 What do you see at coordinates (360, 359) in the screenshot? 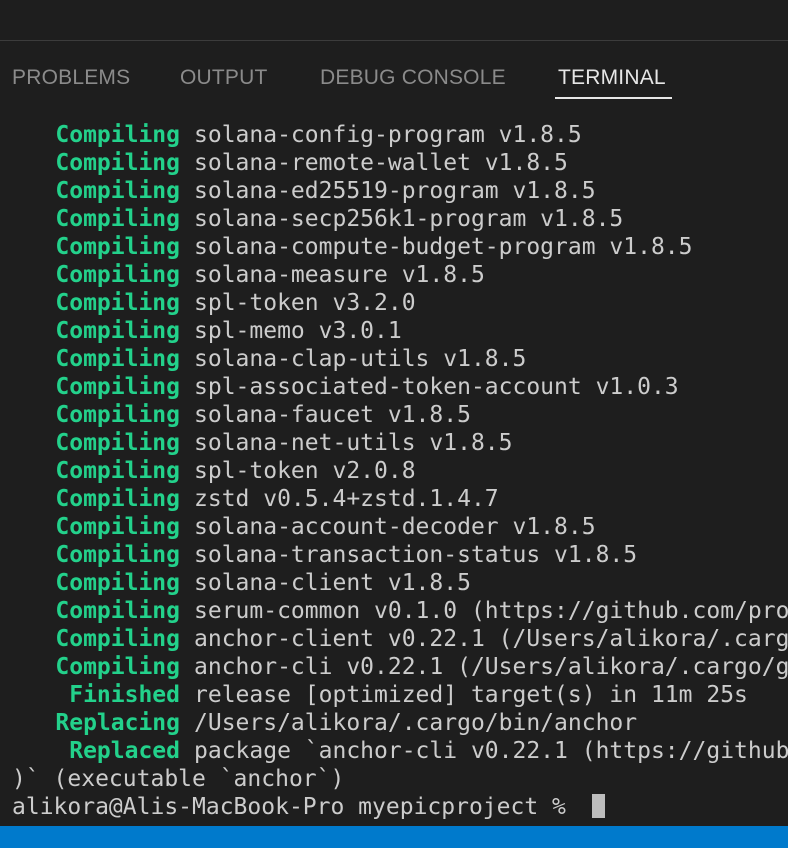
I see `terminal-line-text: solana-clap-utils v1.8.5` at bounding box center [360, 359].